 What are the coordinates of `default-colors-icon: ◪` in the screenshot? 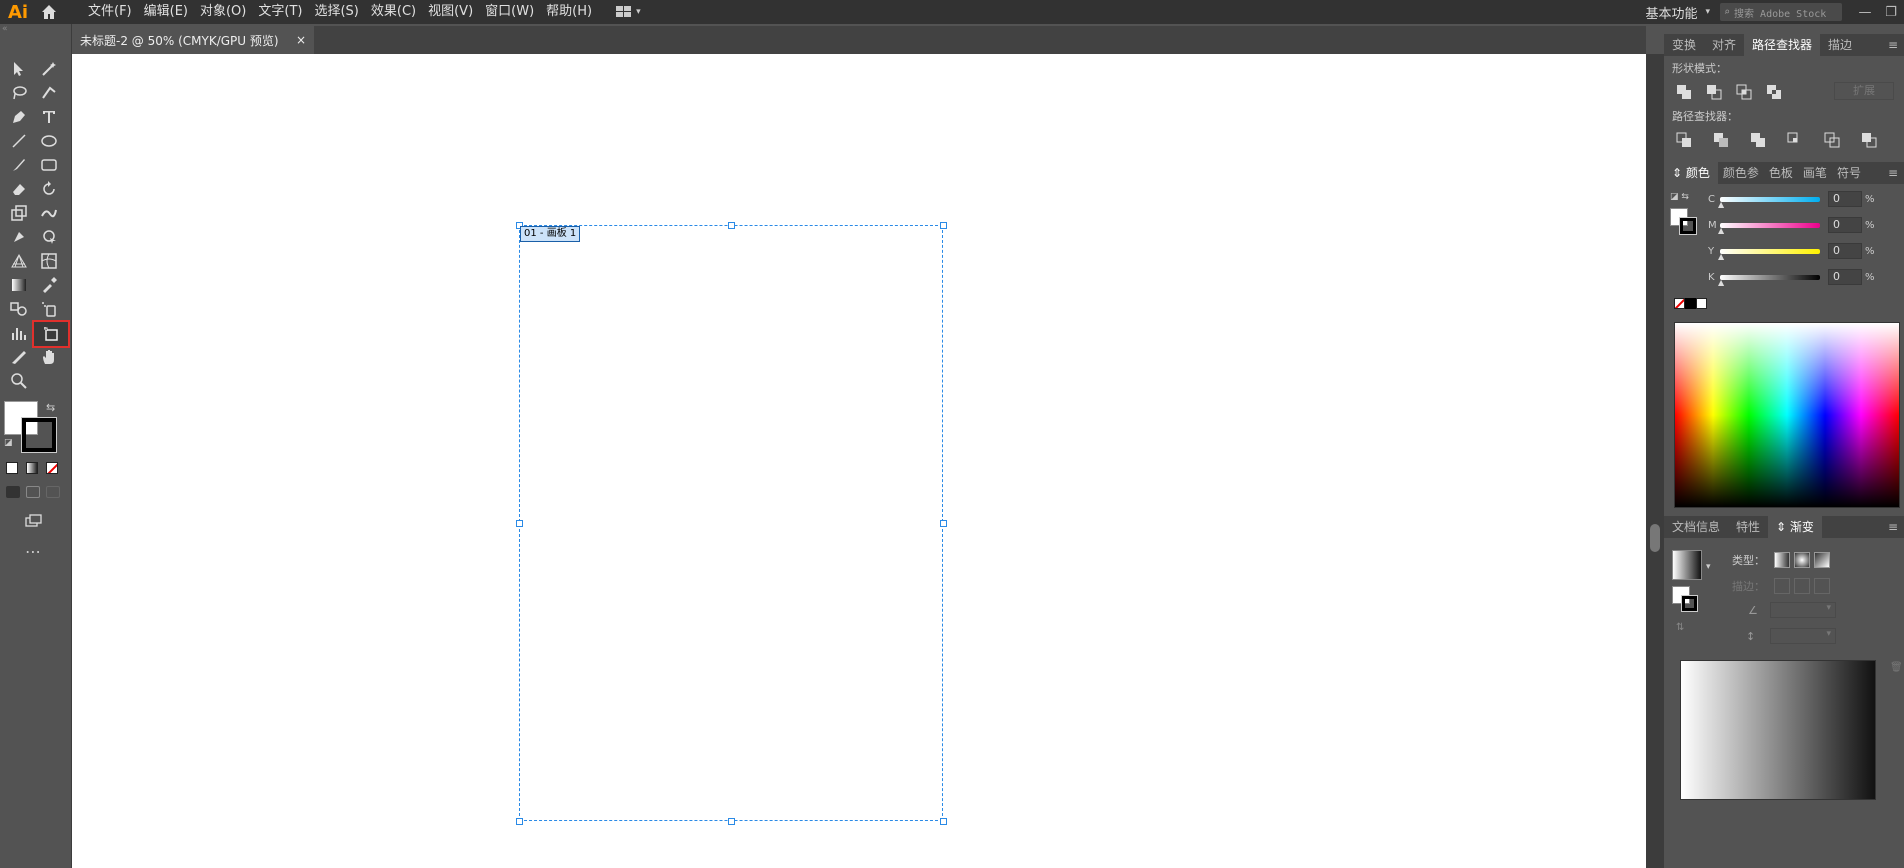 It's located at (8, 443).